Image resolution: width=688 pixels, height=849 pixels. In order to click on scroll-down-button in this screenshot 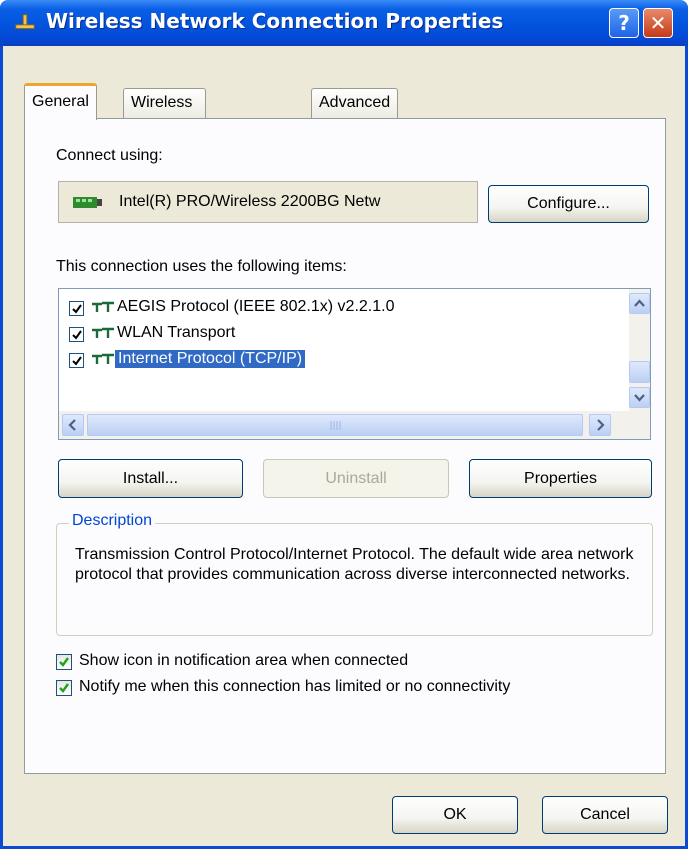, I will do `click(639, 397)`.